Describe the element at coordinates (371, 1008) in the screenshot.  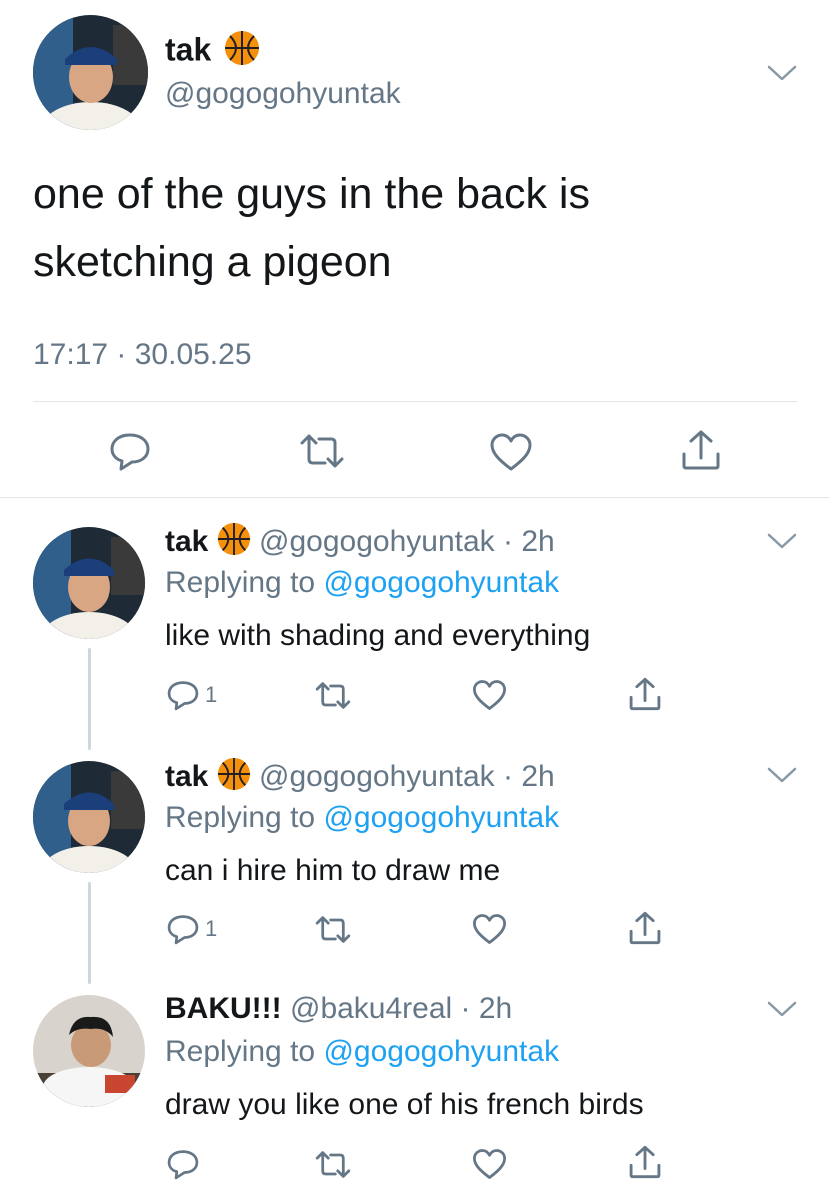
I see `handle: @baku4real` at that location.